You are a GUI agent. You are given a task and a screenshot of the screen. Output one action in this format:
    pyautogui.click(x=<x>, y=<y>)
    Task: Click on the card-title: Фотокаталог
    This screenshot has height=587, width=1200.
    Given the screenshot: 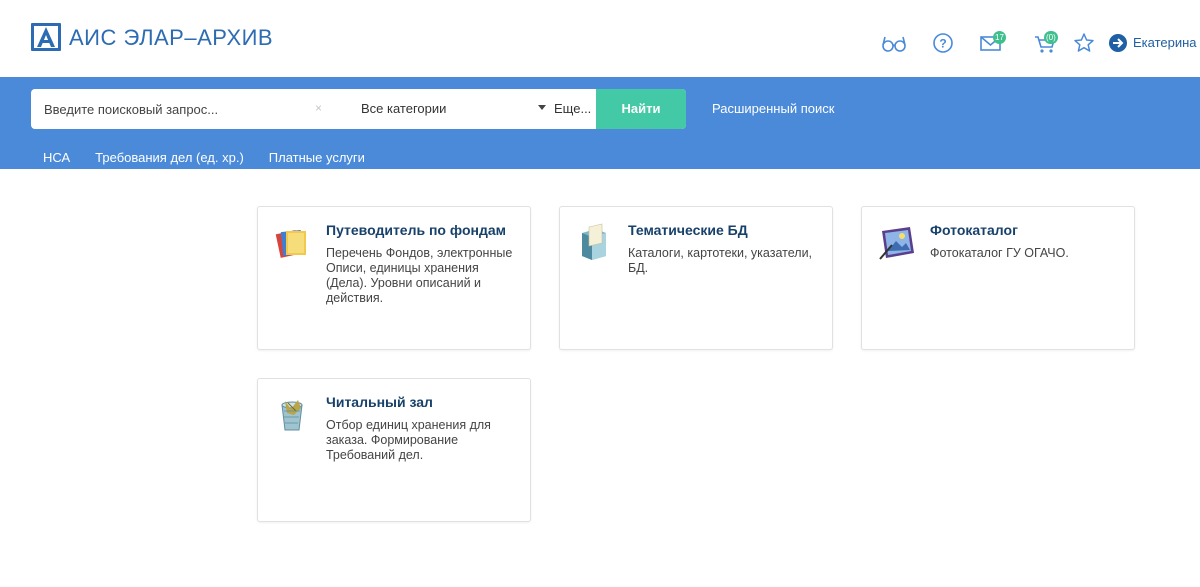 What is the action you would take?
    pyautogui.click(x=974, y=230)
    